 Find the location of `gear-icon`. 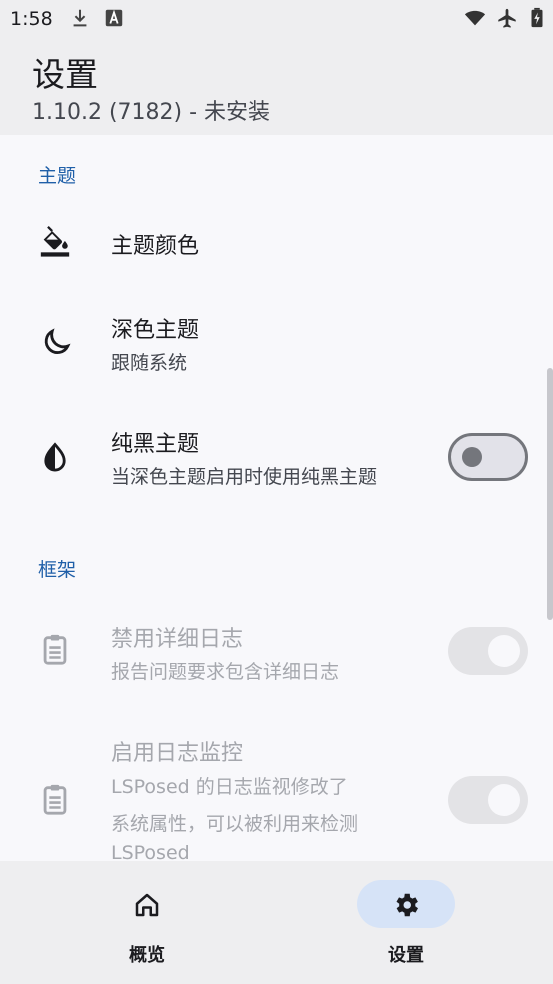

gear-icon is located at coordinates (407, 905).